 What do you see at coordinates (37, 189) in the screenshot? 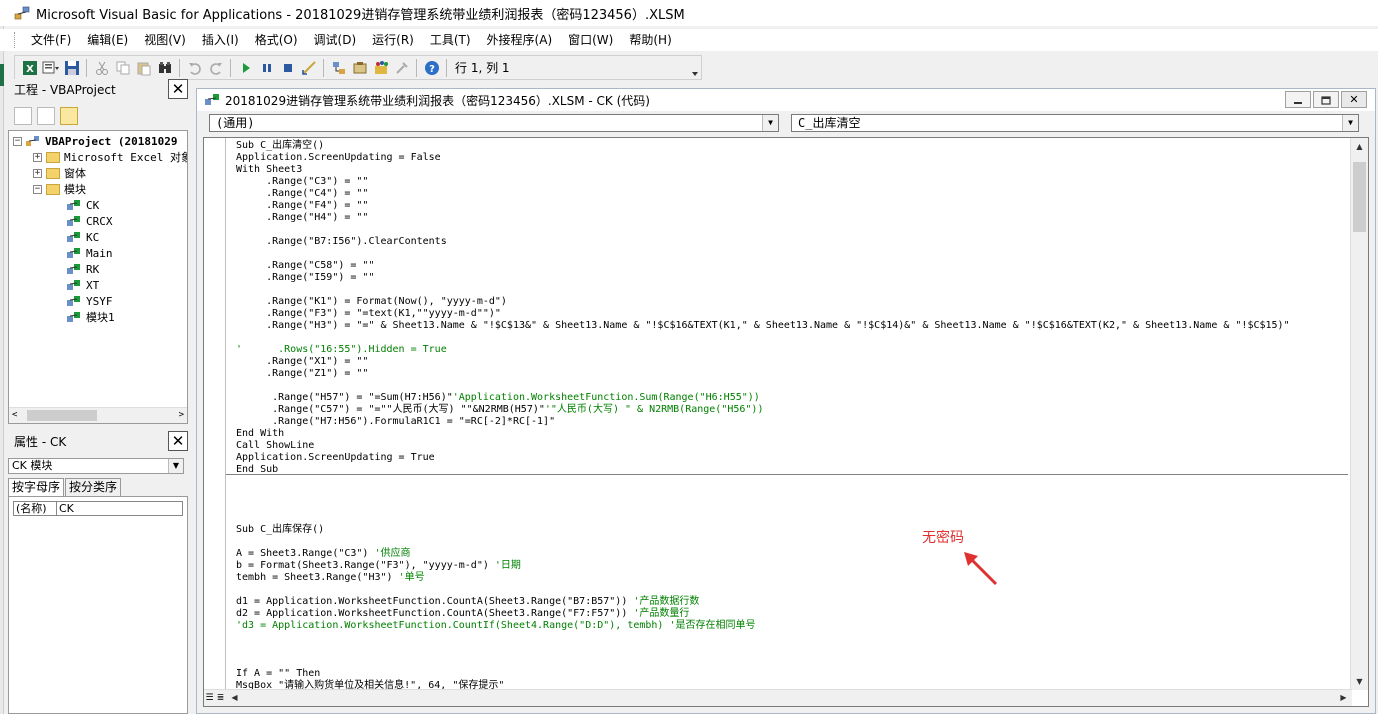
I see `collapse-icon: −` at bounding box center [37, 189].